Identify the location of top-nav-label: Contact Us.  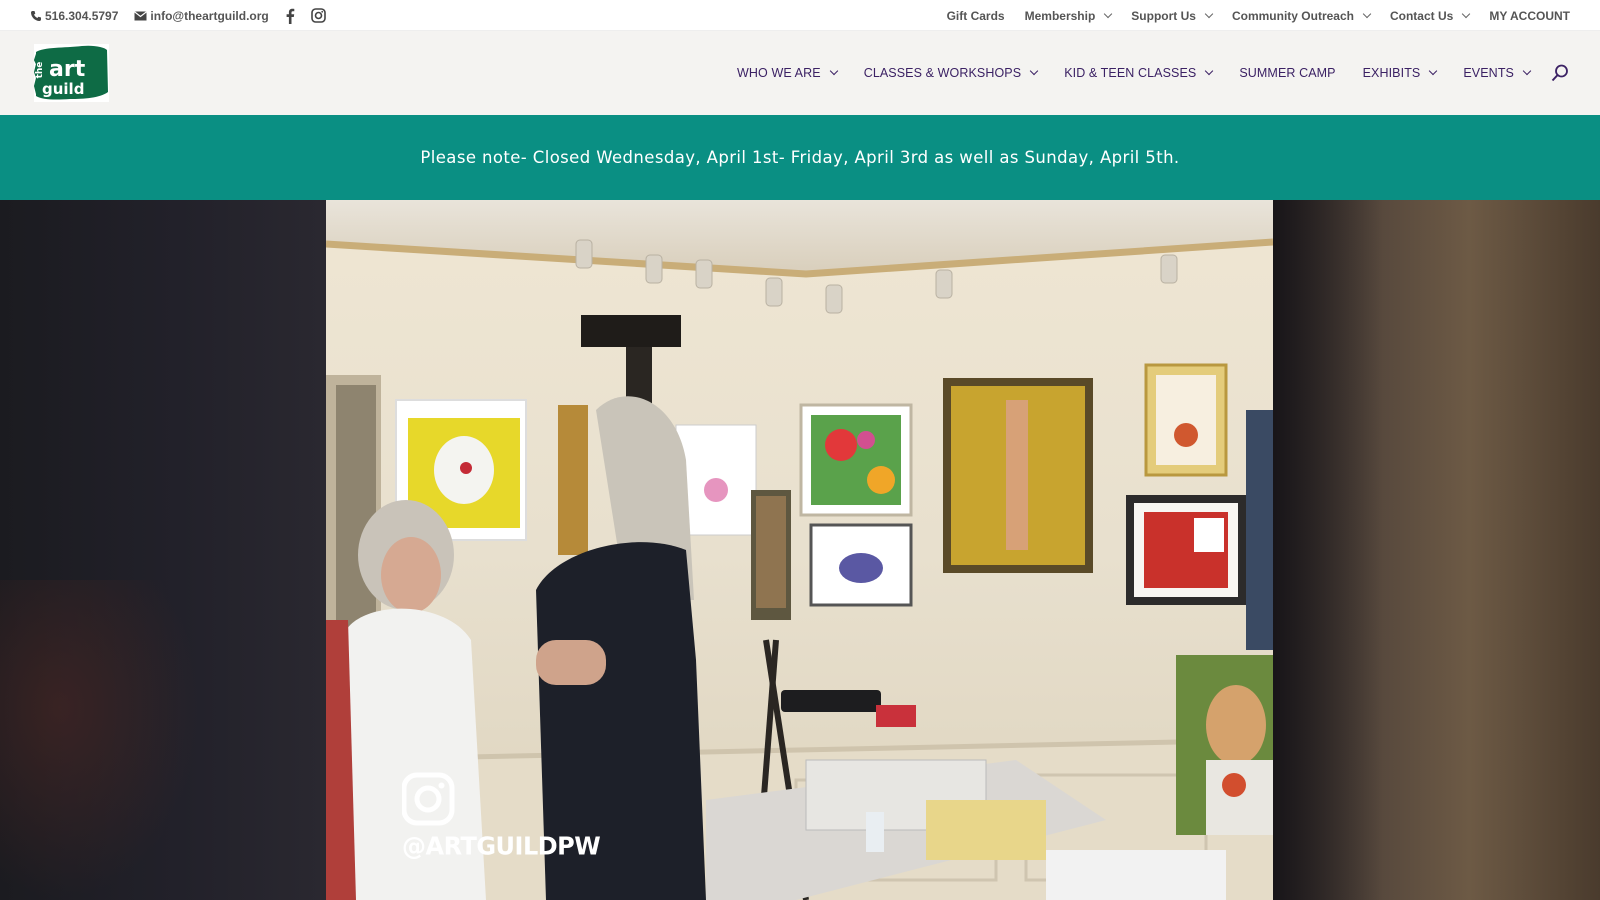
(1421, 15).